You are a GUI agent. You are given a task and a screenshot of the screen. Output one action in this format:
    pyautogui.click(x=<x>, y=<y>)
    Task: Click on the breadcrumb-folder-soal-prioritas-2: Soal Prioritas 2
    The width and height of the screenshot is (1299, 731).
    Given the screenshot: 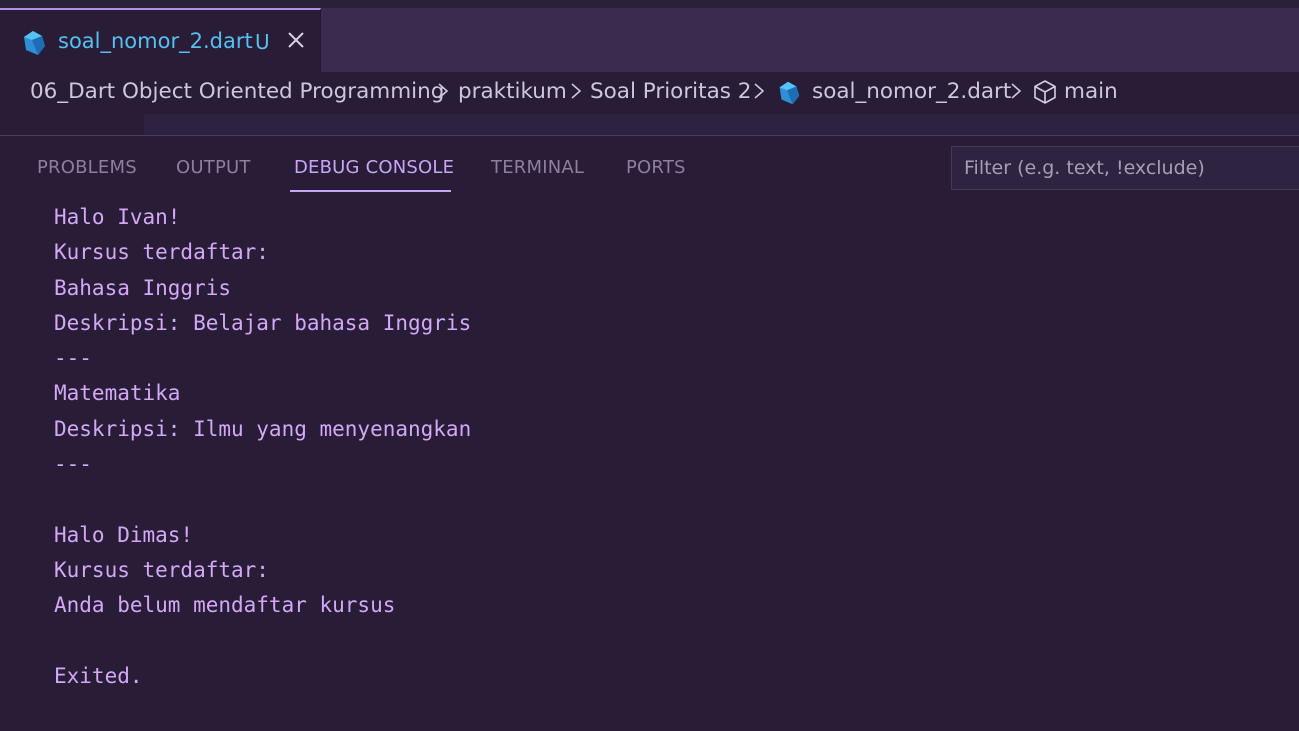 What is the action you would take?
    pyautogui.click(x=670, y=91)
    